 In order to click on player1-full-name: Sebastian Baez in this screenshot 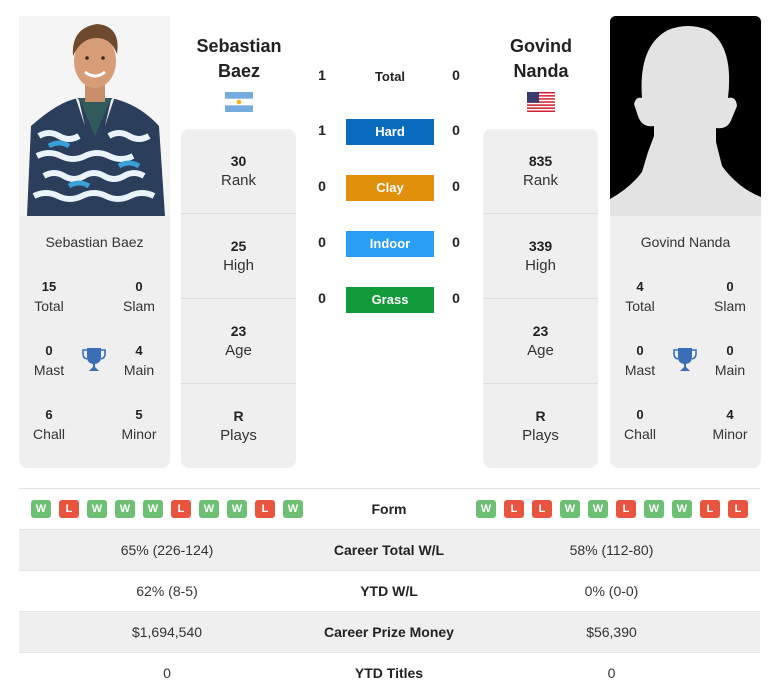, I will do `click(94, 242)`.